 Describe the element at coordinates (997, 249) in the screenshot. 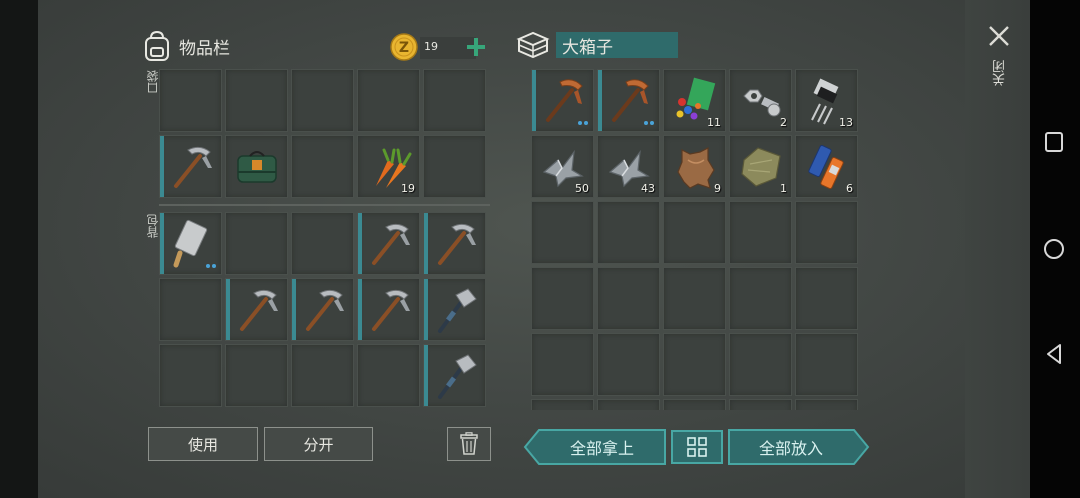

I see `side-panel: 关闭` at that location.